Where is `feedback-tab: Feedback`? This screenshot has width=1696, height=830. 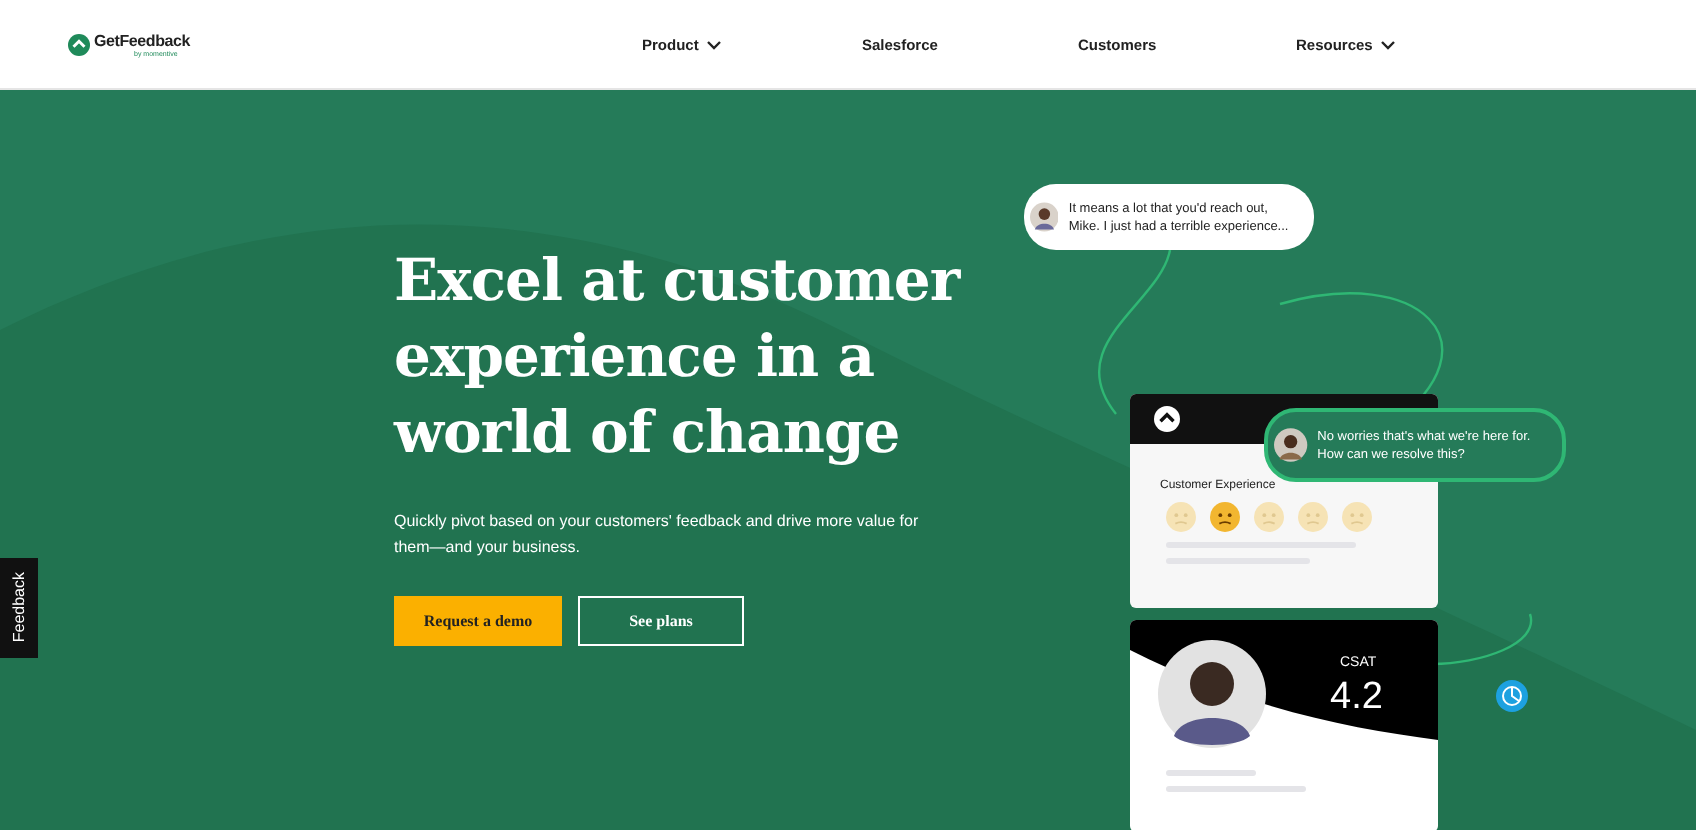
feedback-tab: Feedback is located at coordinates (19, 608).